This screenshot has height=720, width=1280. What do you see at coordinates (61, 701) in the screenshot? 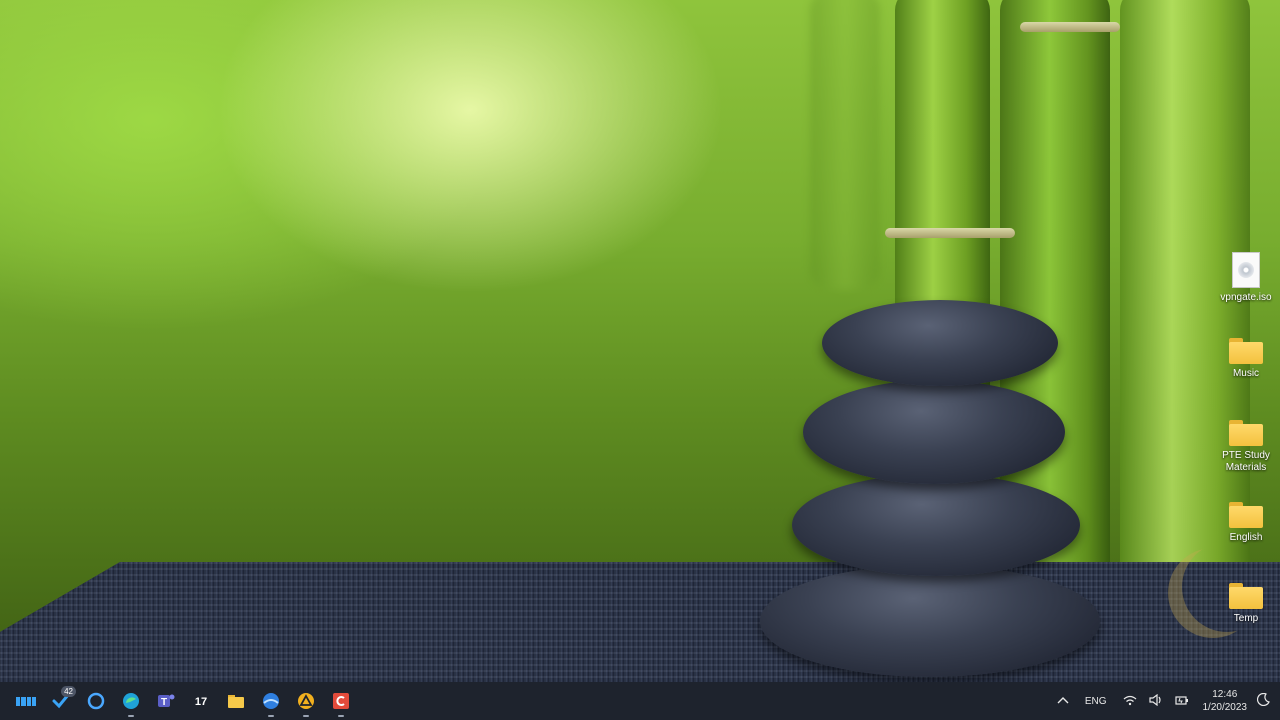
I see `todo-app-button: 42` at bounding box center [61, 701].